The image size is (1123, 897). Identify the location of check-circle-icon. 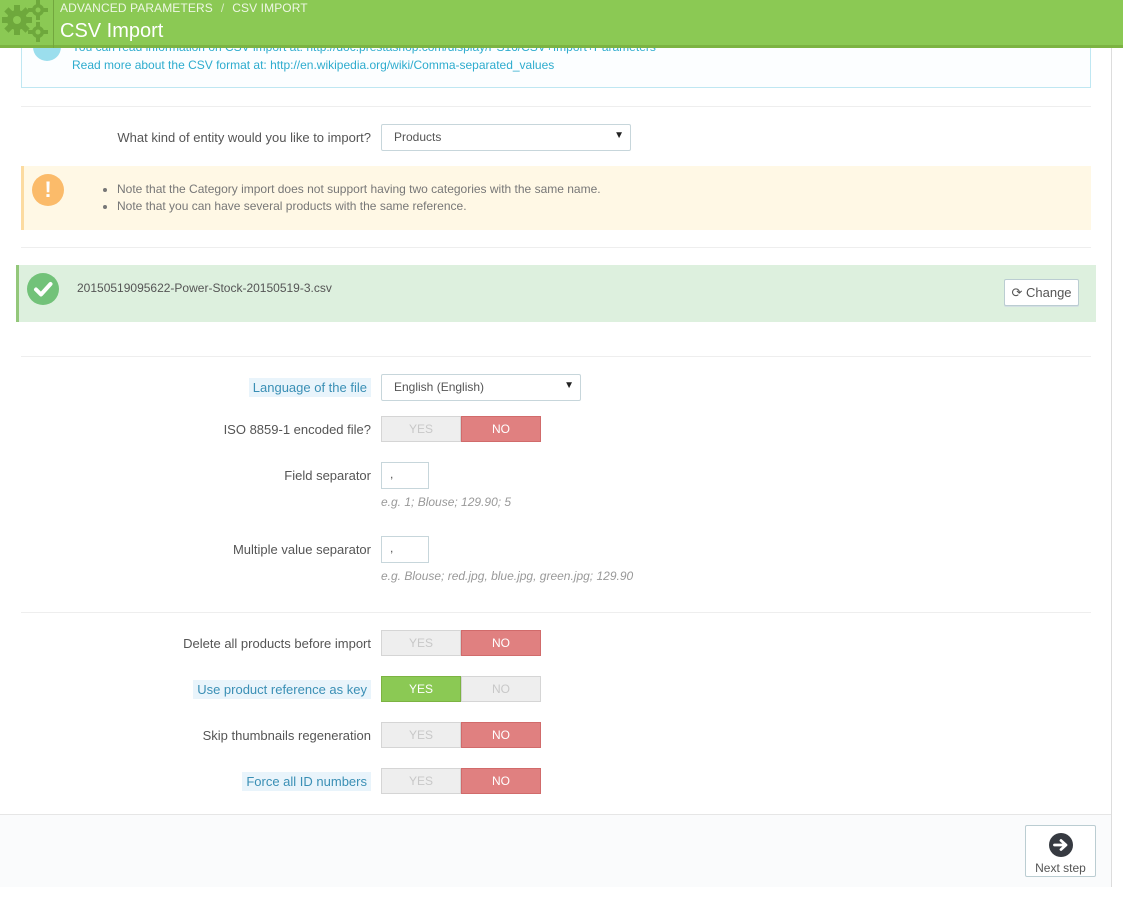
(43, 289).